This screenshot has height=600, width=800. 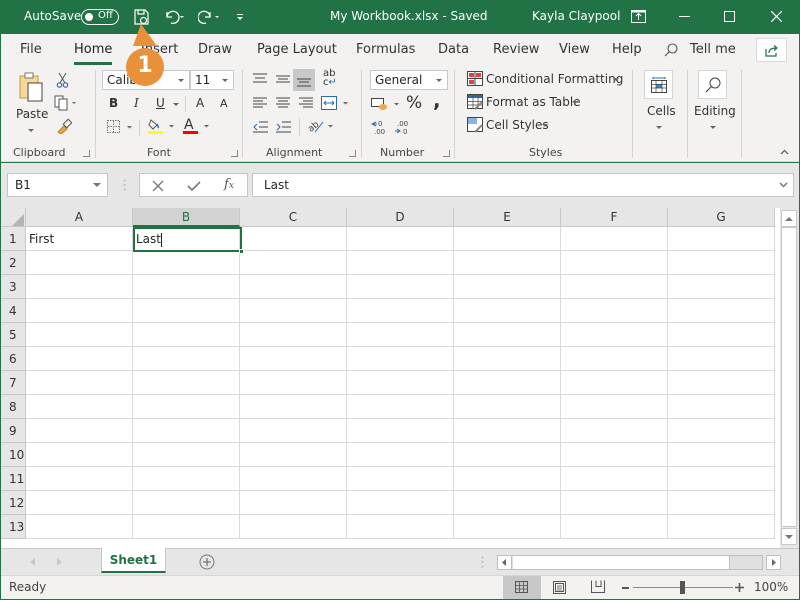 What do you see at coordinates (186, 335) in the screenshot?
I see `cell-b5` at bounding box center [186, 335].